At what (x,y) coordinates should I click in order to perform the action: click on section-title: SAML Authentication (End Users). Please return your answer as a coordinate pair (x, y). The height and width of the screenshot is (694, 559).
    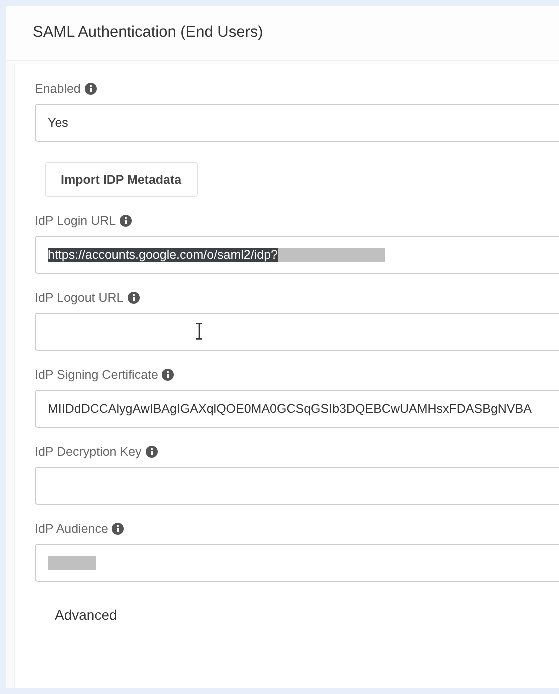
    Looking at the image, I should click on (148, 33).